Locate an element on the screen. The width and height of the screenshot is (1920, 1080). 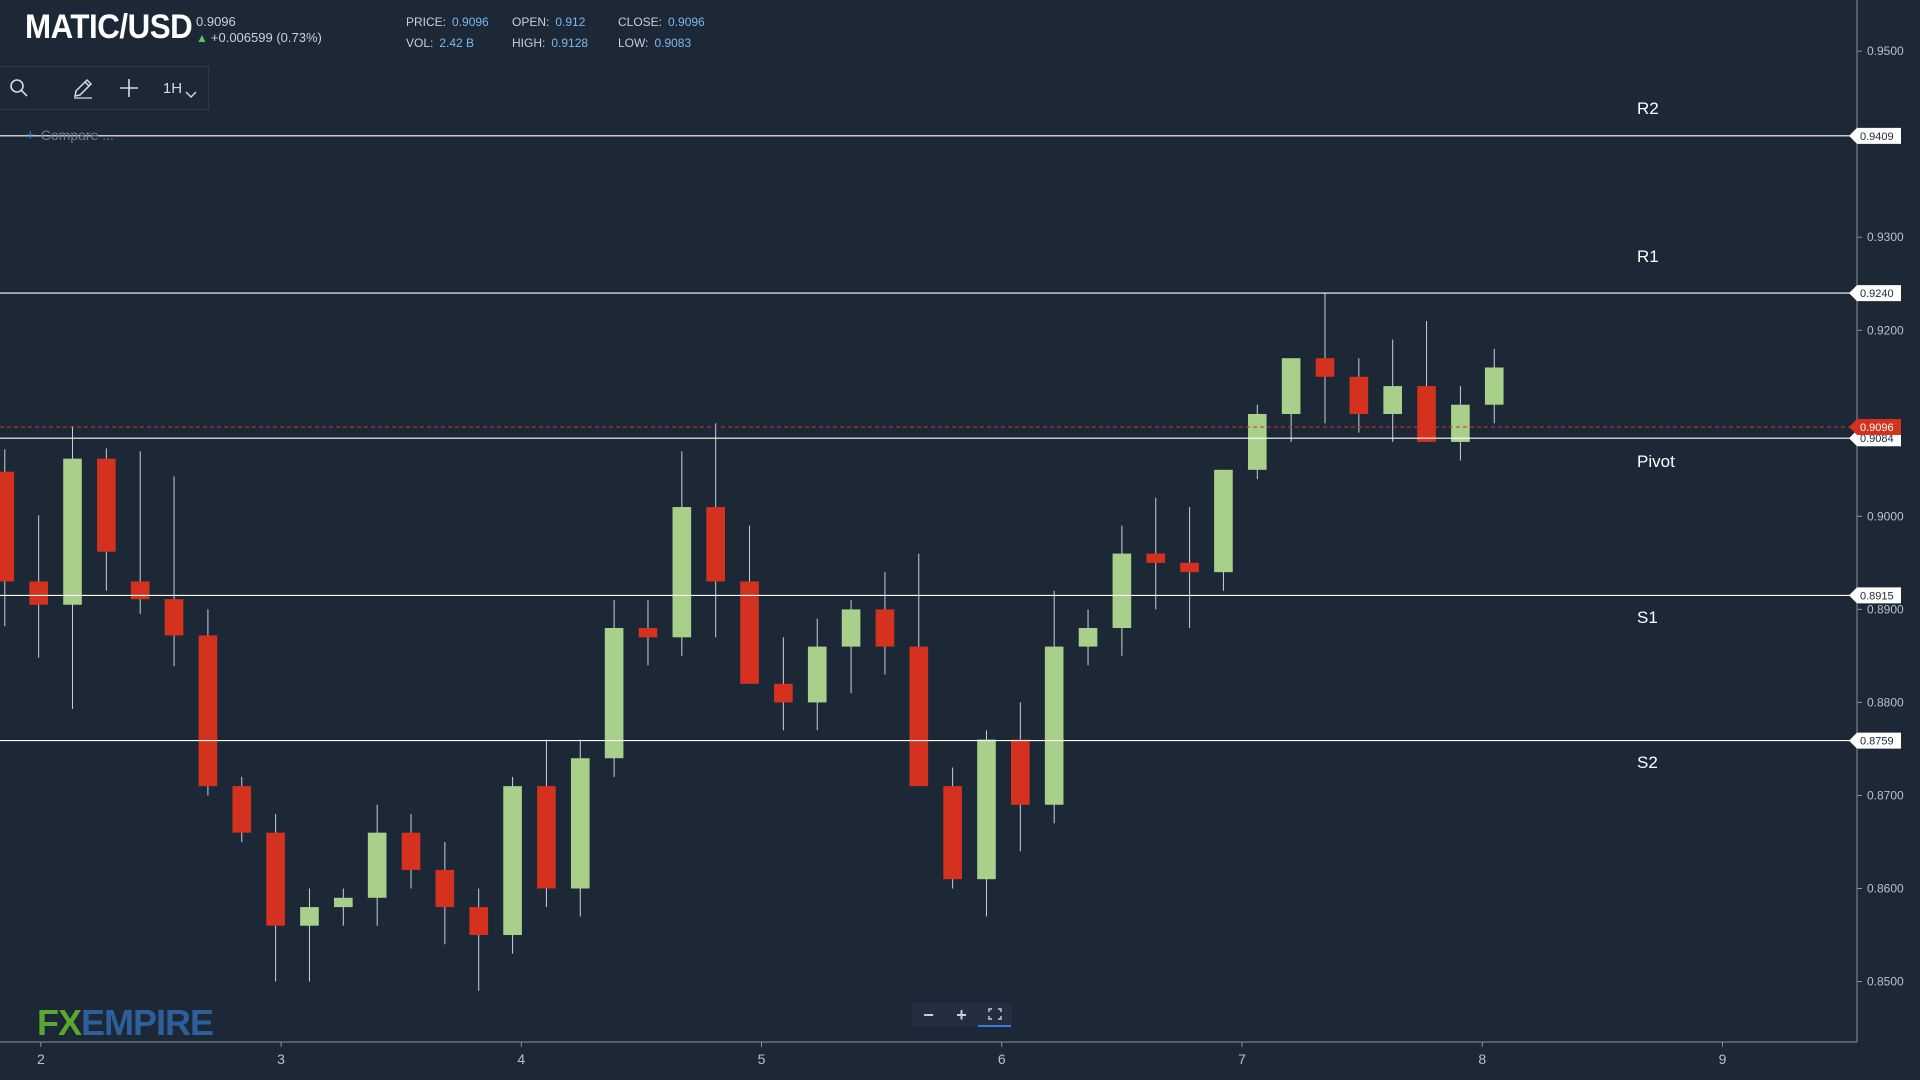
y-tick-label: 0.8500 is located at coordinates (1885, 982).